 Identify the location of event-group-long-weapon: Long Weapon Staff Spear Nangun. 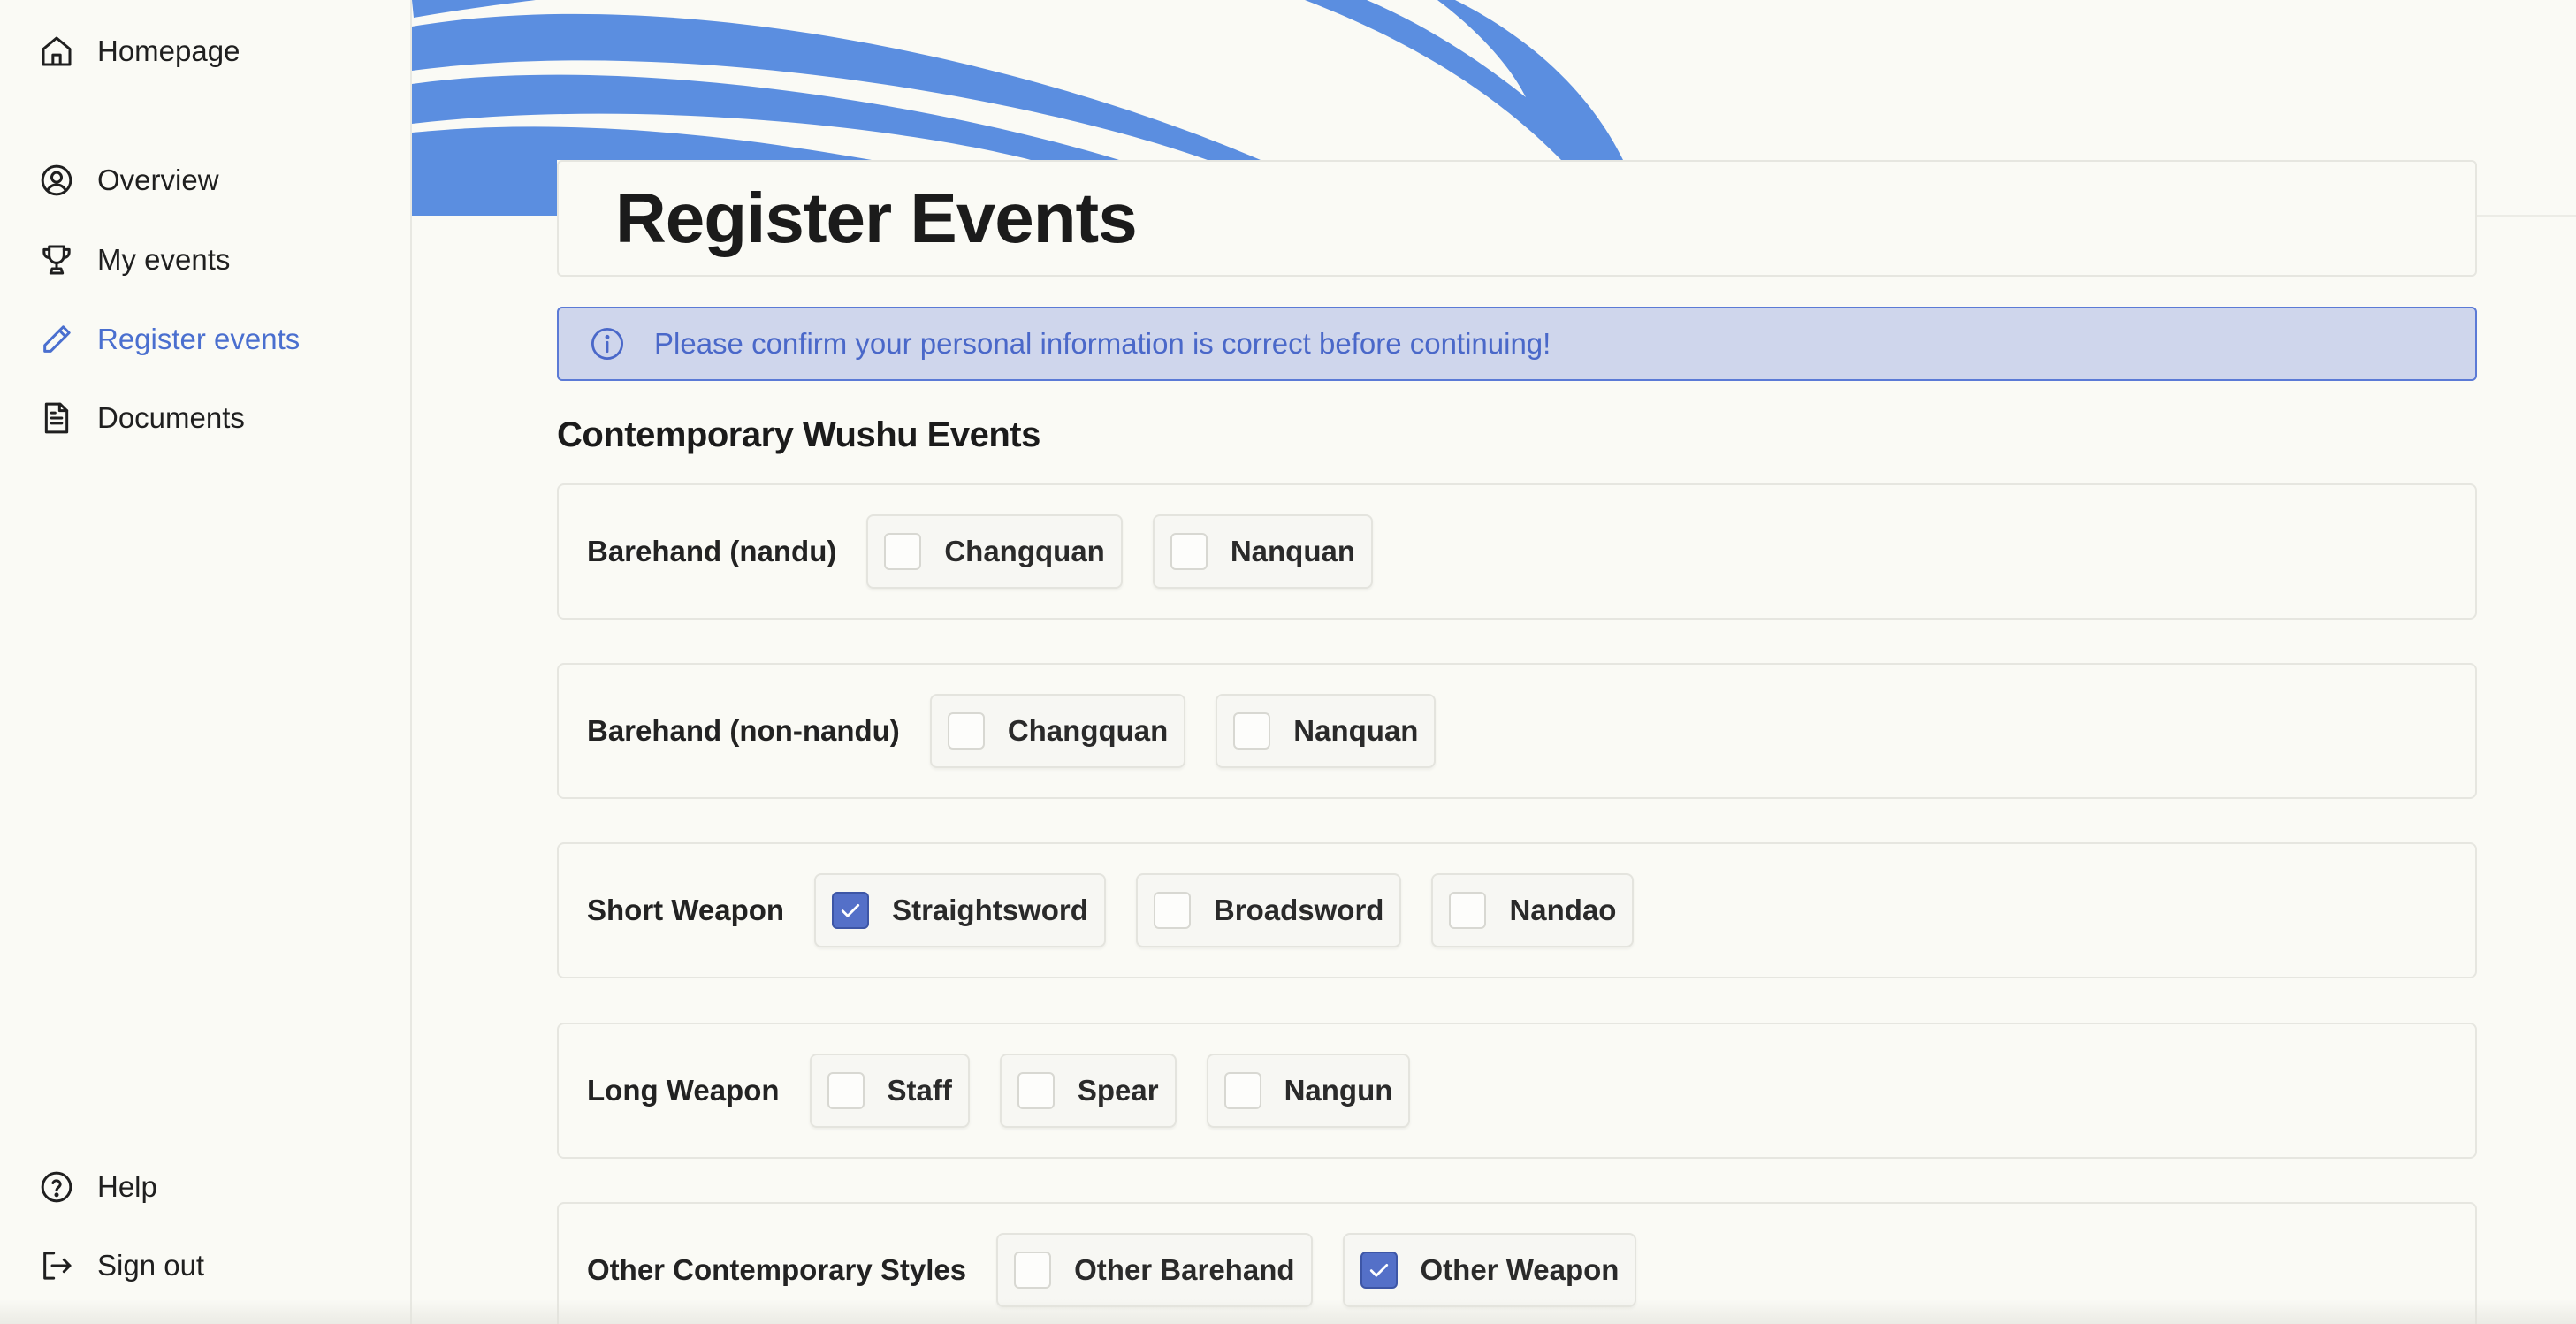
(1517, 1091).